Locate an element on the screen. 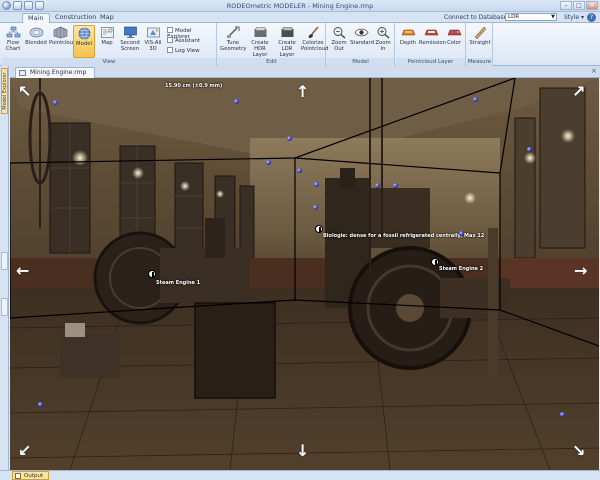  ribbon-group-measure: Straight Measure is located at coordinates (480, 44).